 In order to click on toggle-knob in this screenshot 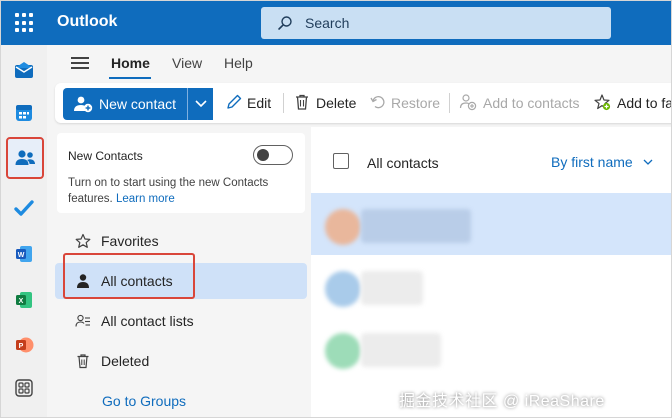, I will do `click(263, 155)`.